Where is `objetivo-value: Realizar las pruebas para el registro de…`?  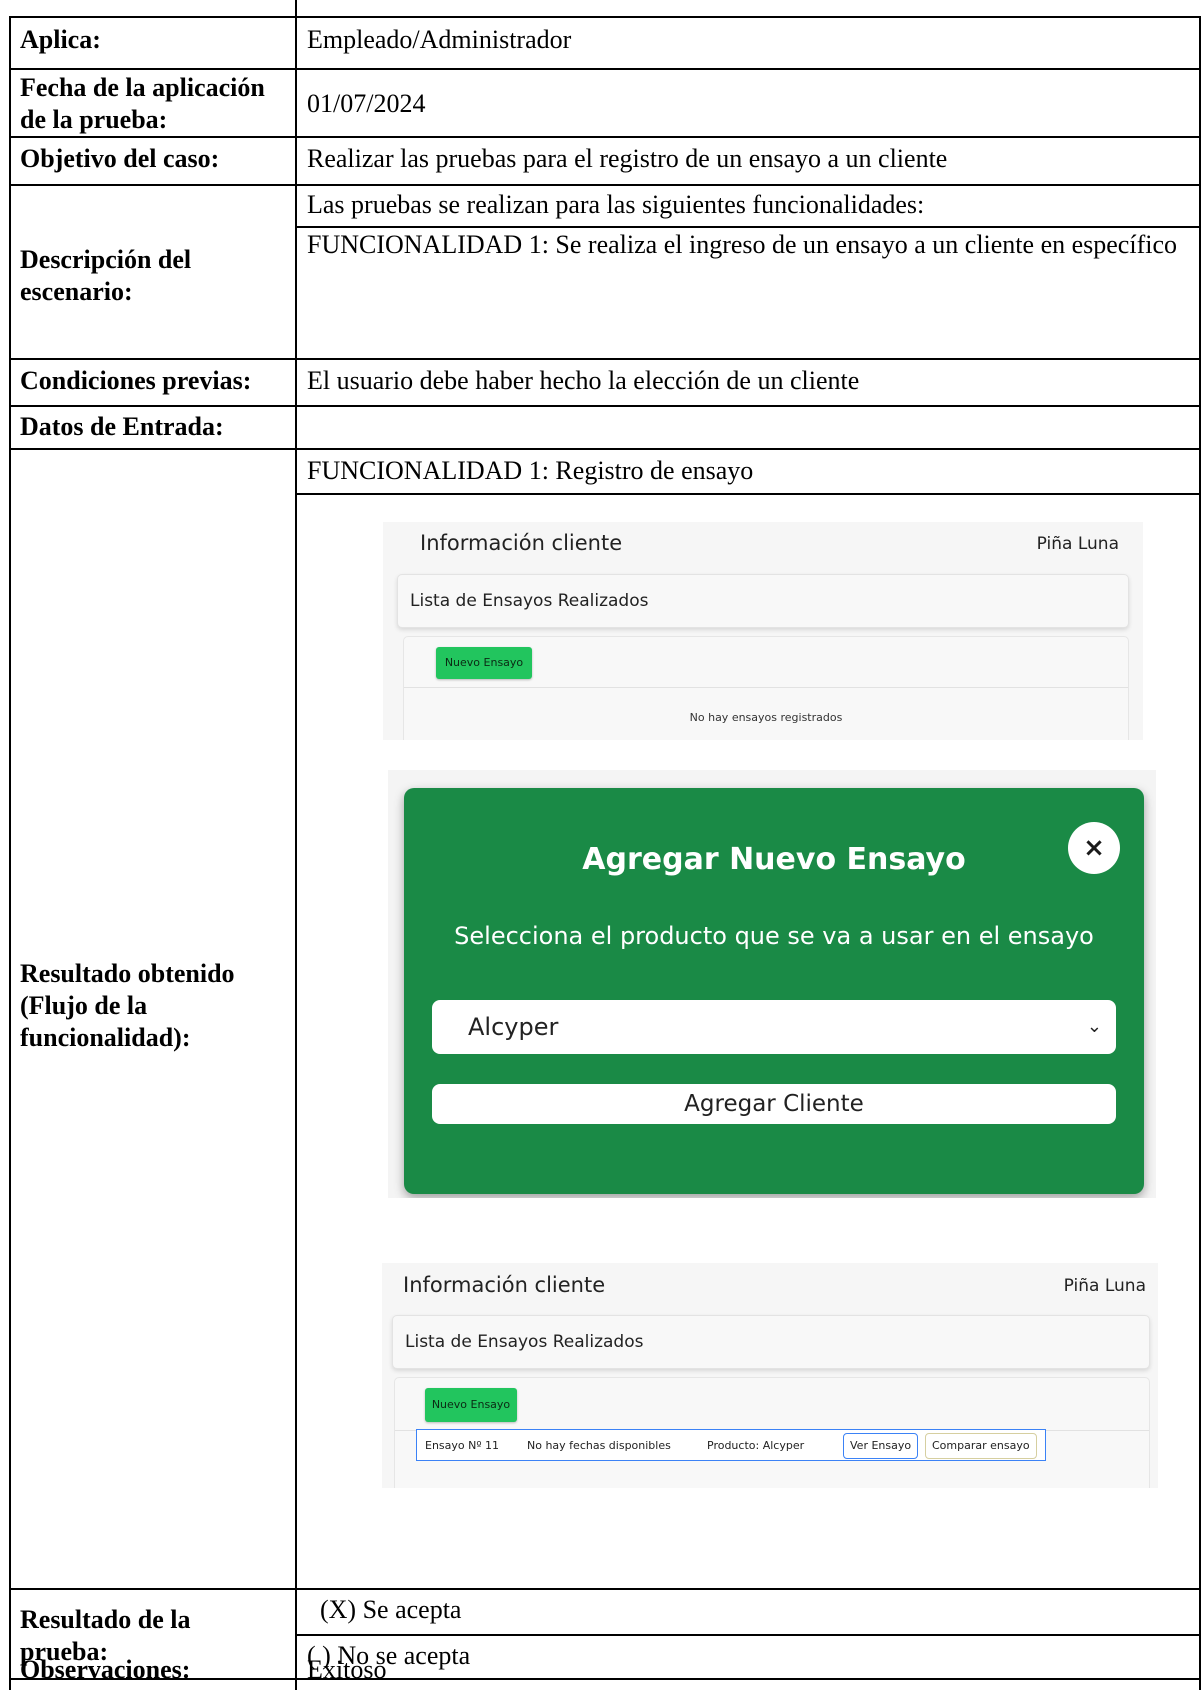
objetivo-value: Realizar las pruebas para el registro de… is located at coordinates (627, 158).